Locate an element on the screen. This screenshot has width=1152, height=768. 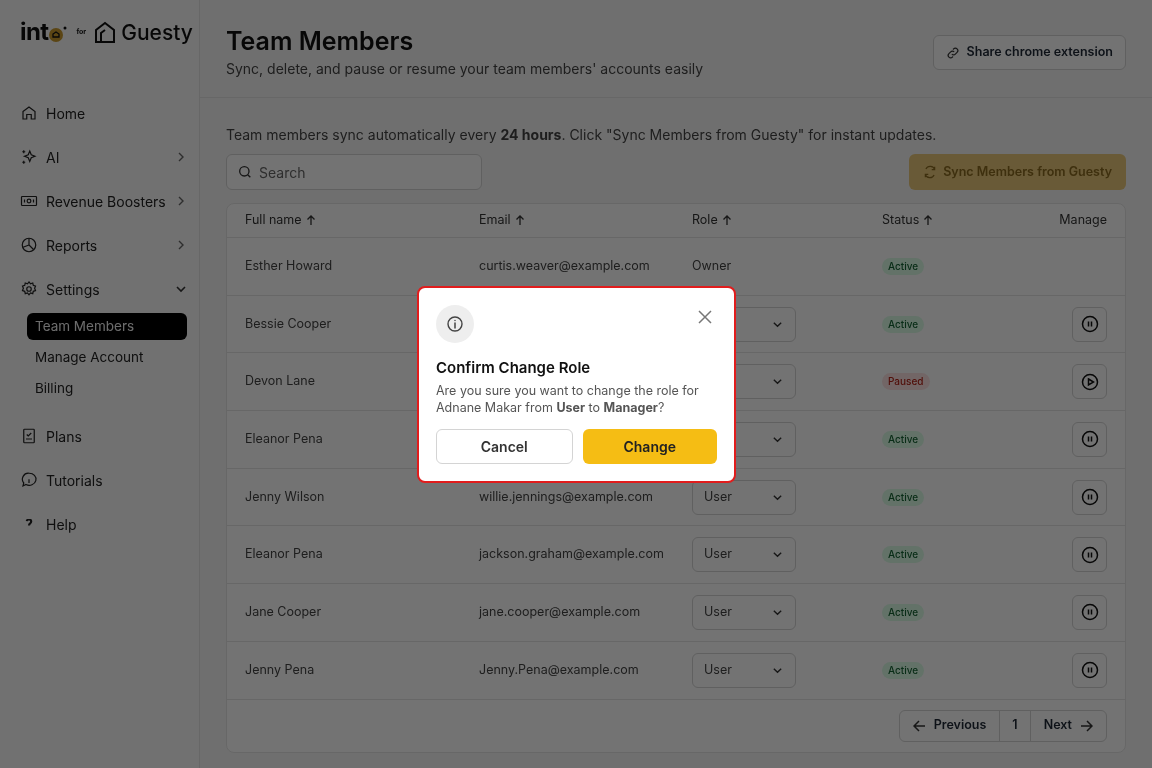
page-button: 1 is located at coordinates (1015, 725).